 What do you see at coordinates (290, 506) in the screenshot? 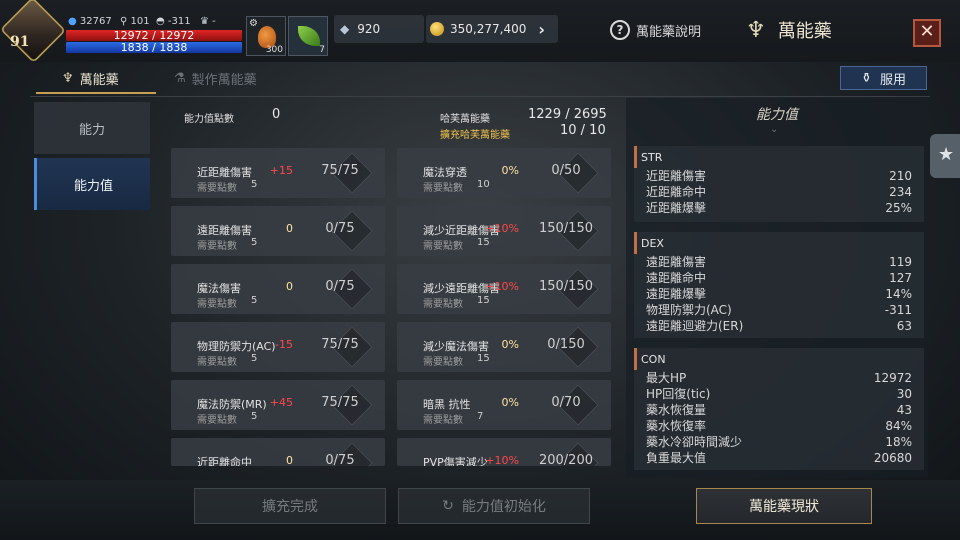
I see `expand-done-button: 擴充完成` at bounding box center [290, 506].